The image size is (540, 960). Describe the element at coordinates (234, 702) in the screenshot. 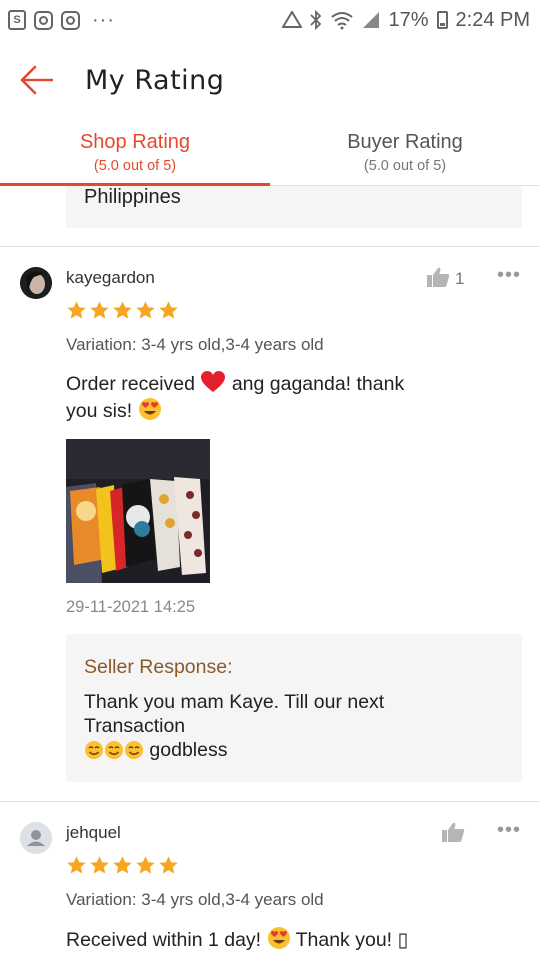

I see `seller-response-line: Thank you mam Kaye. Till our next` at that location.